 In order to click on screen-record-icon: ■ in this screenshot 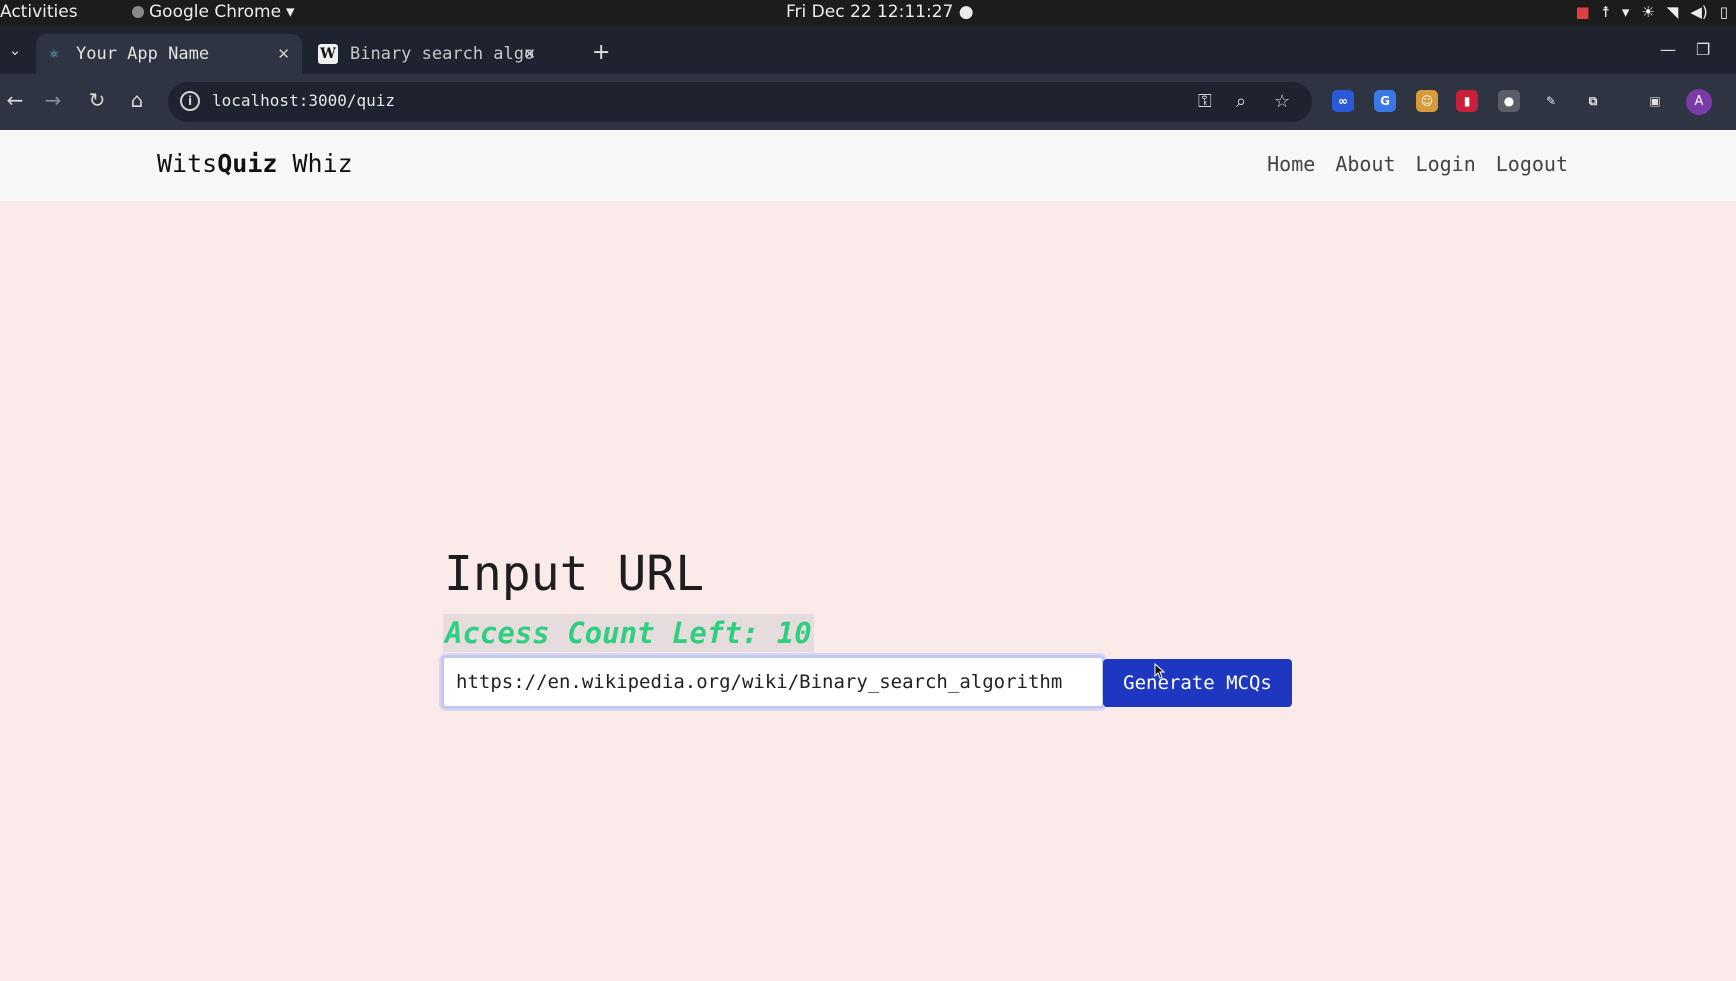, I will do `click(1582, 12)`.